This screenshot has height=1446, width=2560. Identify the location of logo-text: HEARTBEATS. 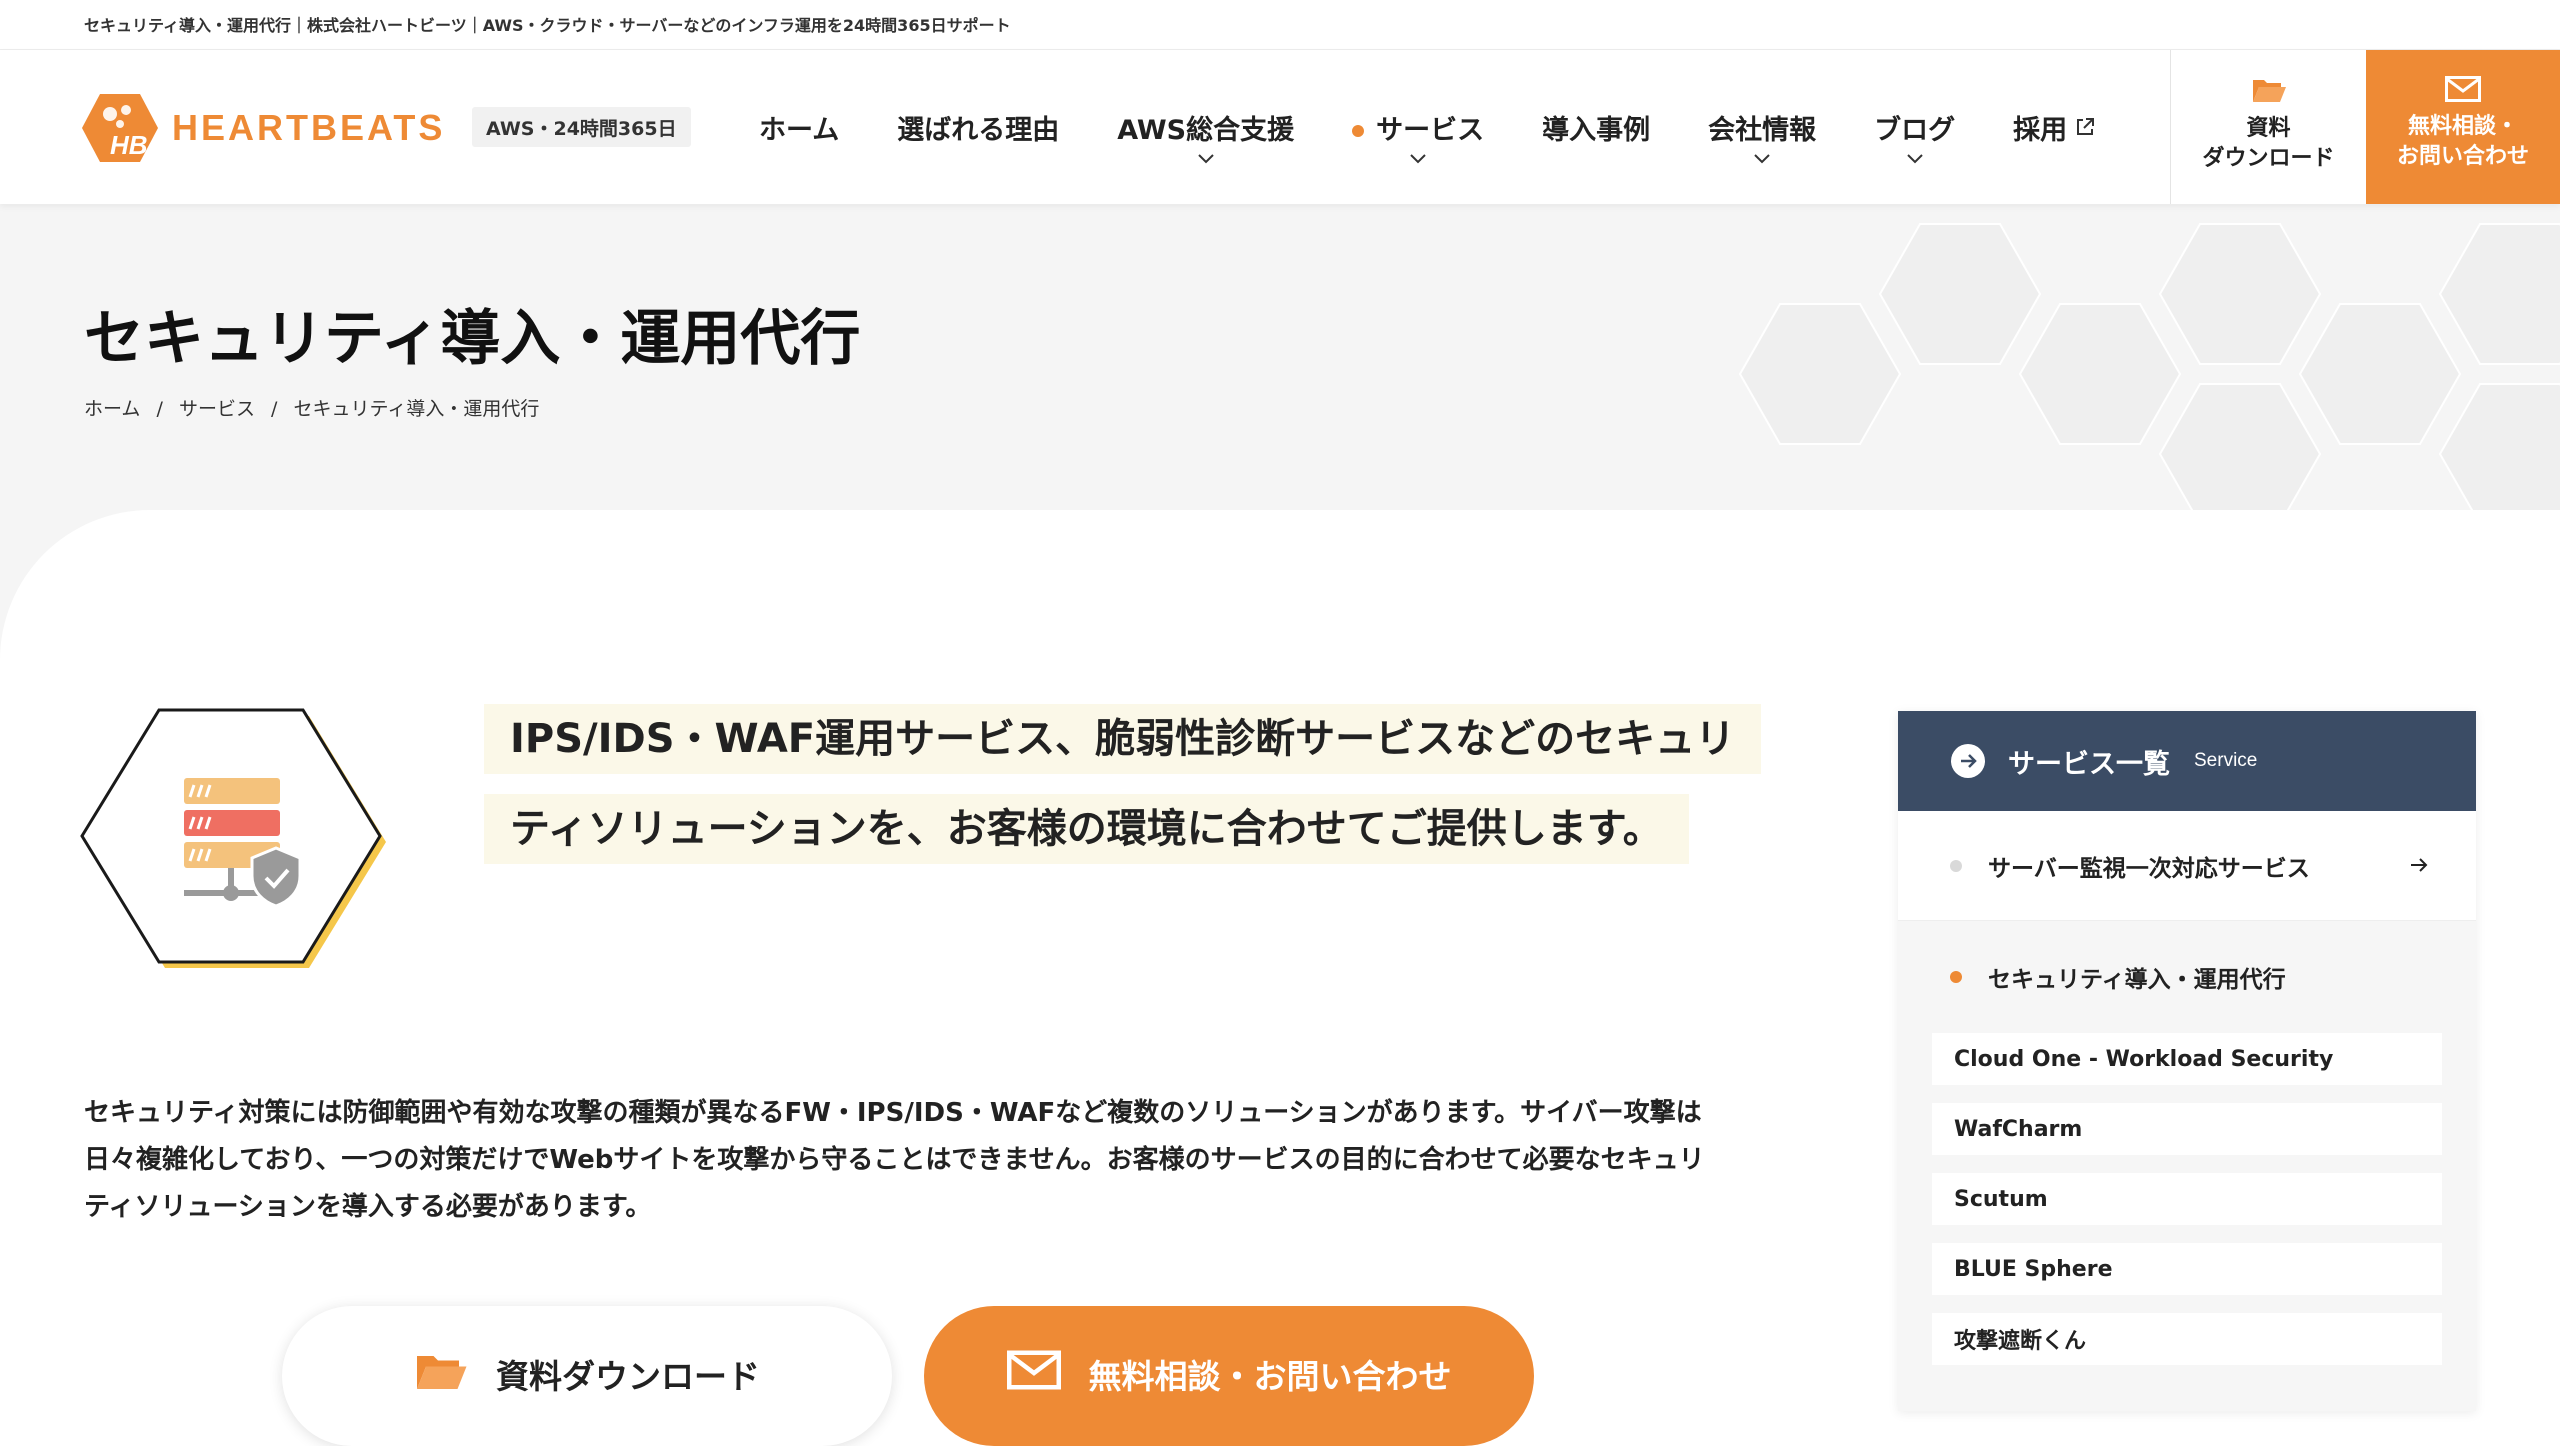
(309, 127).